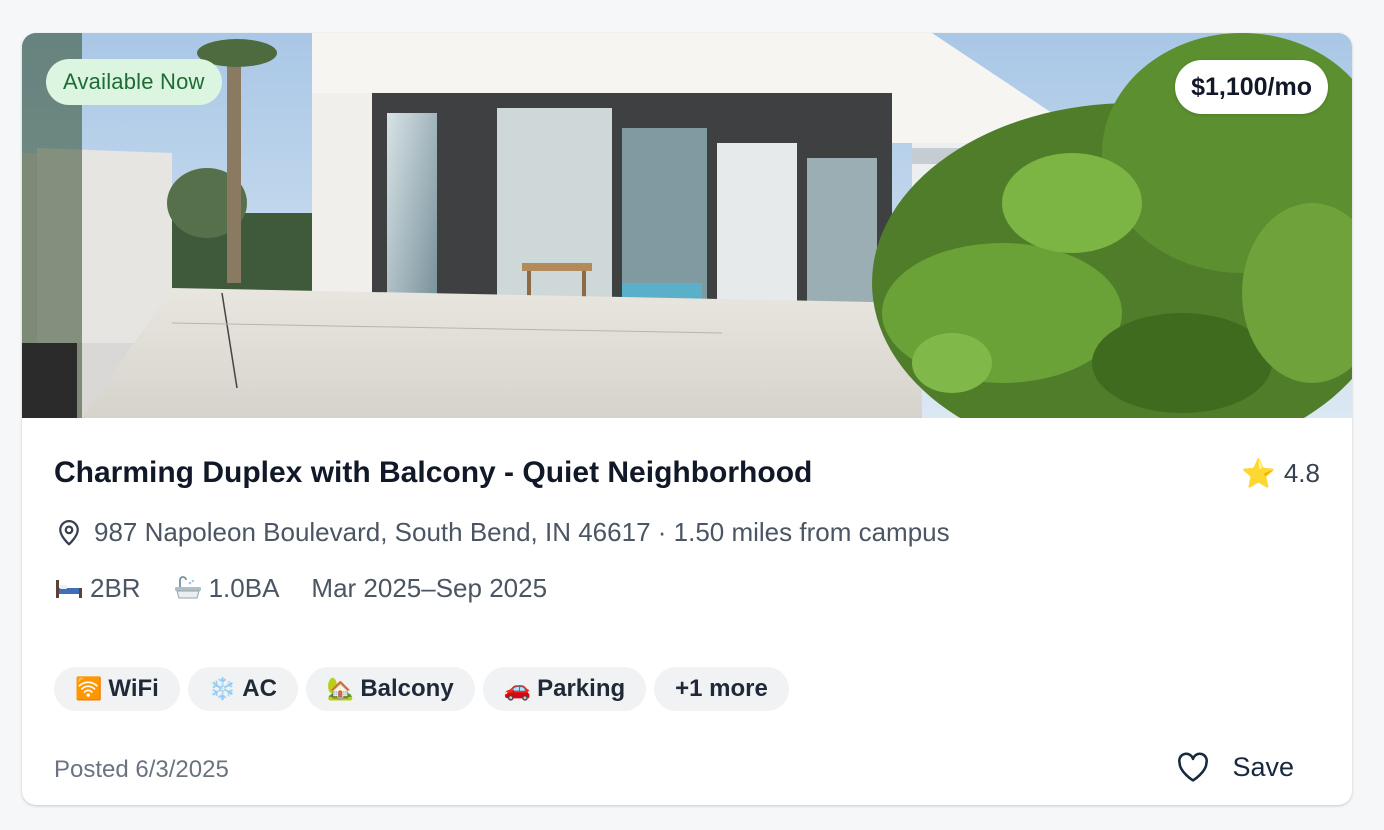 This screenshot has height=830, width=1384. What do you see at coordinates (259, 688) in the screenshot?
I see `amenity-label: AC` at bounding box center [259, 688].